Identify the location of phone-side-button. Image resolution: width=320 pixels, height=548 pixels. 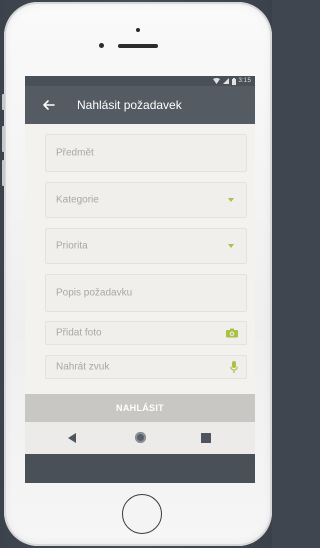
(3, 102).